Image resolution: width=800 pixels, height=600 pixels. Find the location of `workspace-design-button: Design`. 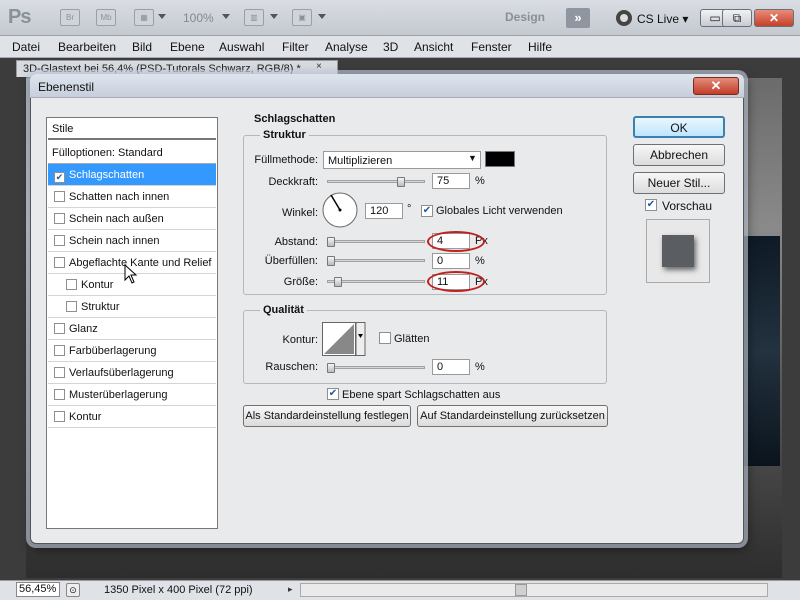

workspace-design-button: Design is located at coordinates (525, 17).